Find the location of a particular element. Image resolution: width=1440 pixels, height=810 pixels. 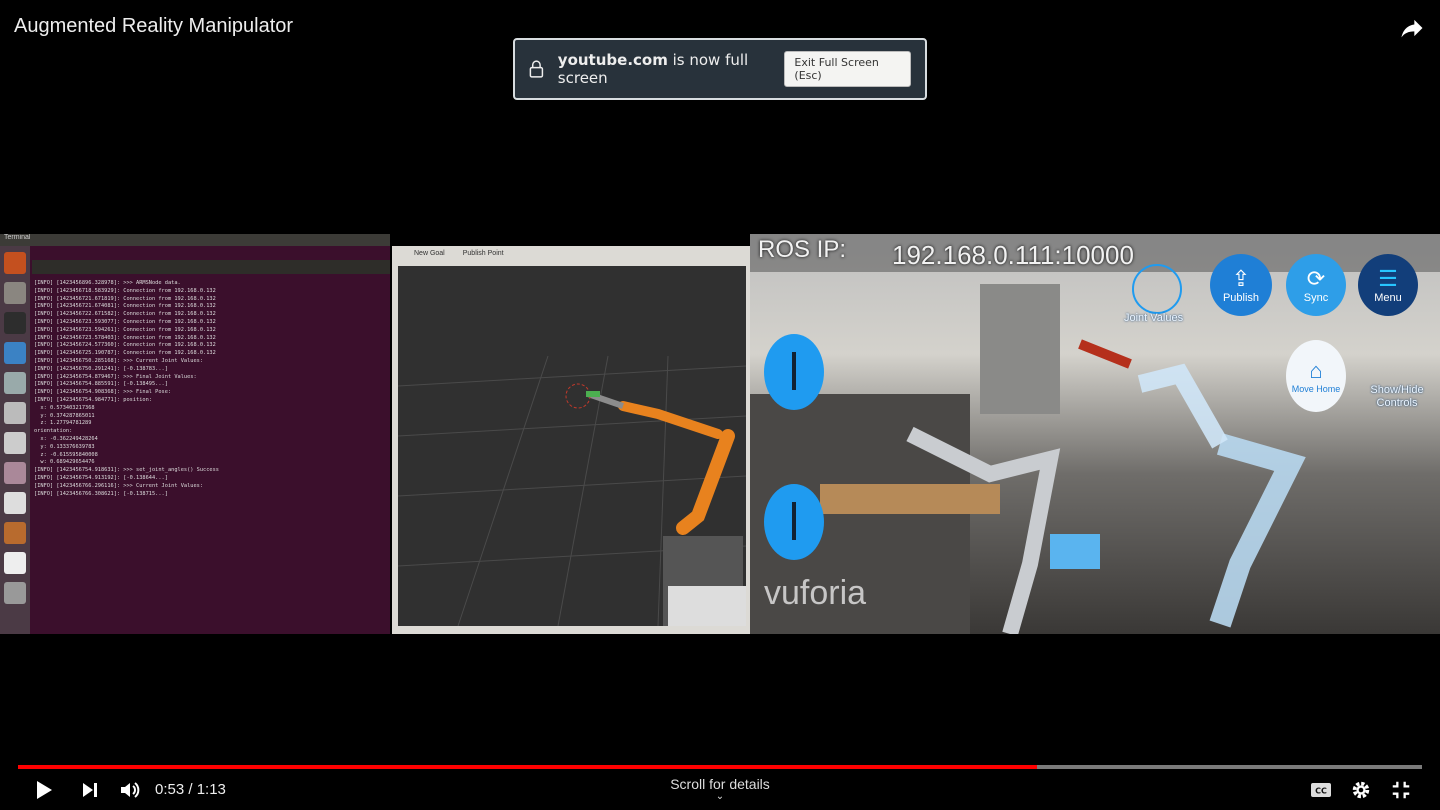

progress-played is located at coordinates (528, 767).